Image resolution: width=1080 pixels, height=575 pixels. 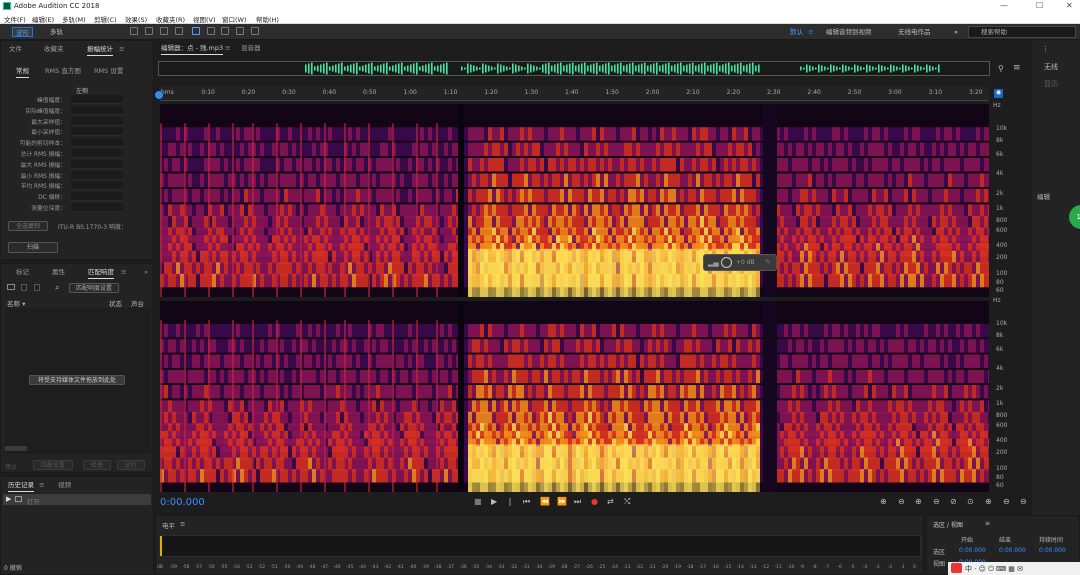 What do you see at coordinates (1052, 550) in the screenshot?
I see `selection-duration: 0:00.000` at bounding box center [1052, 550].